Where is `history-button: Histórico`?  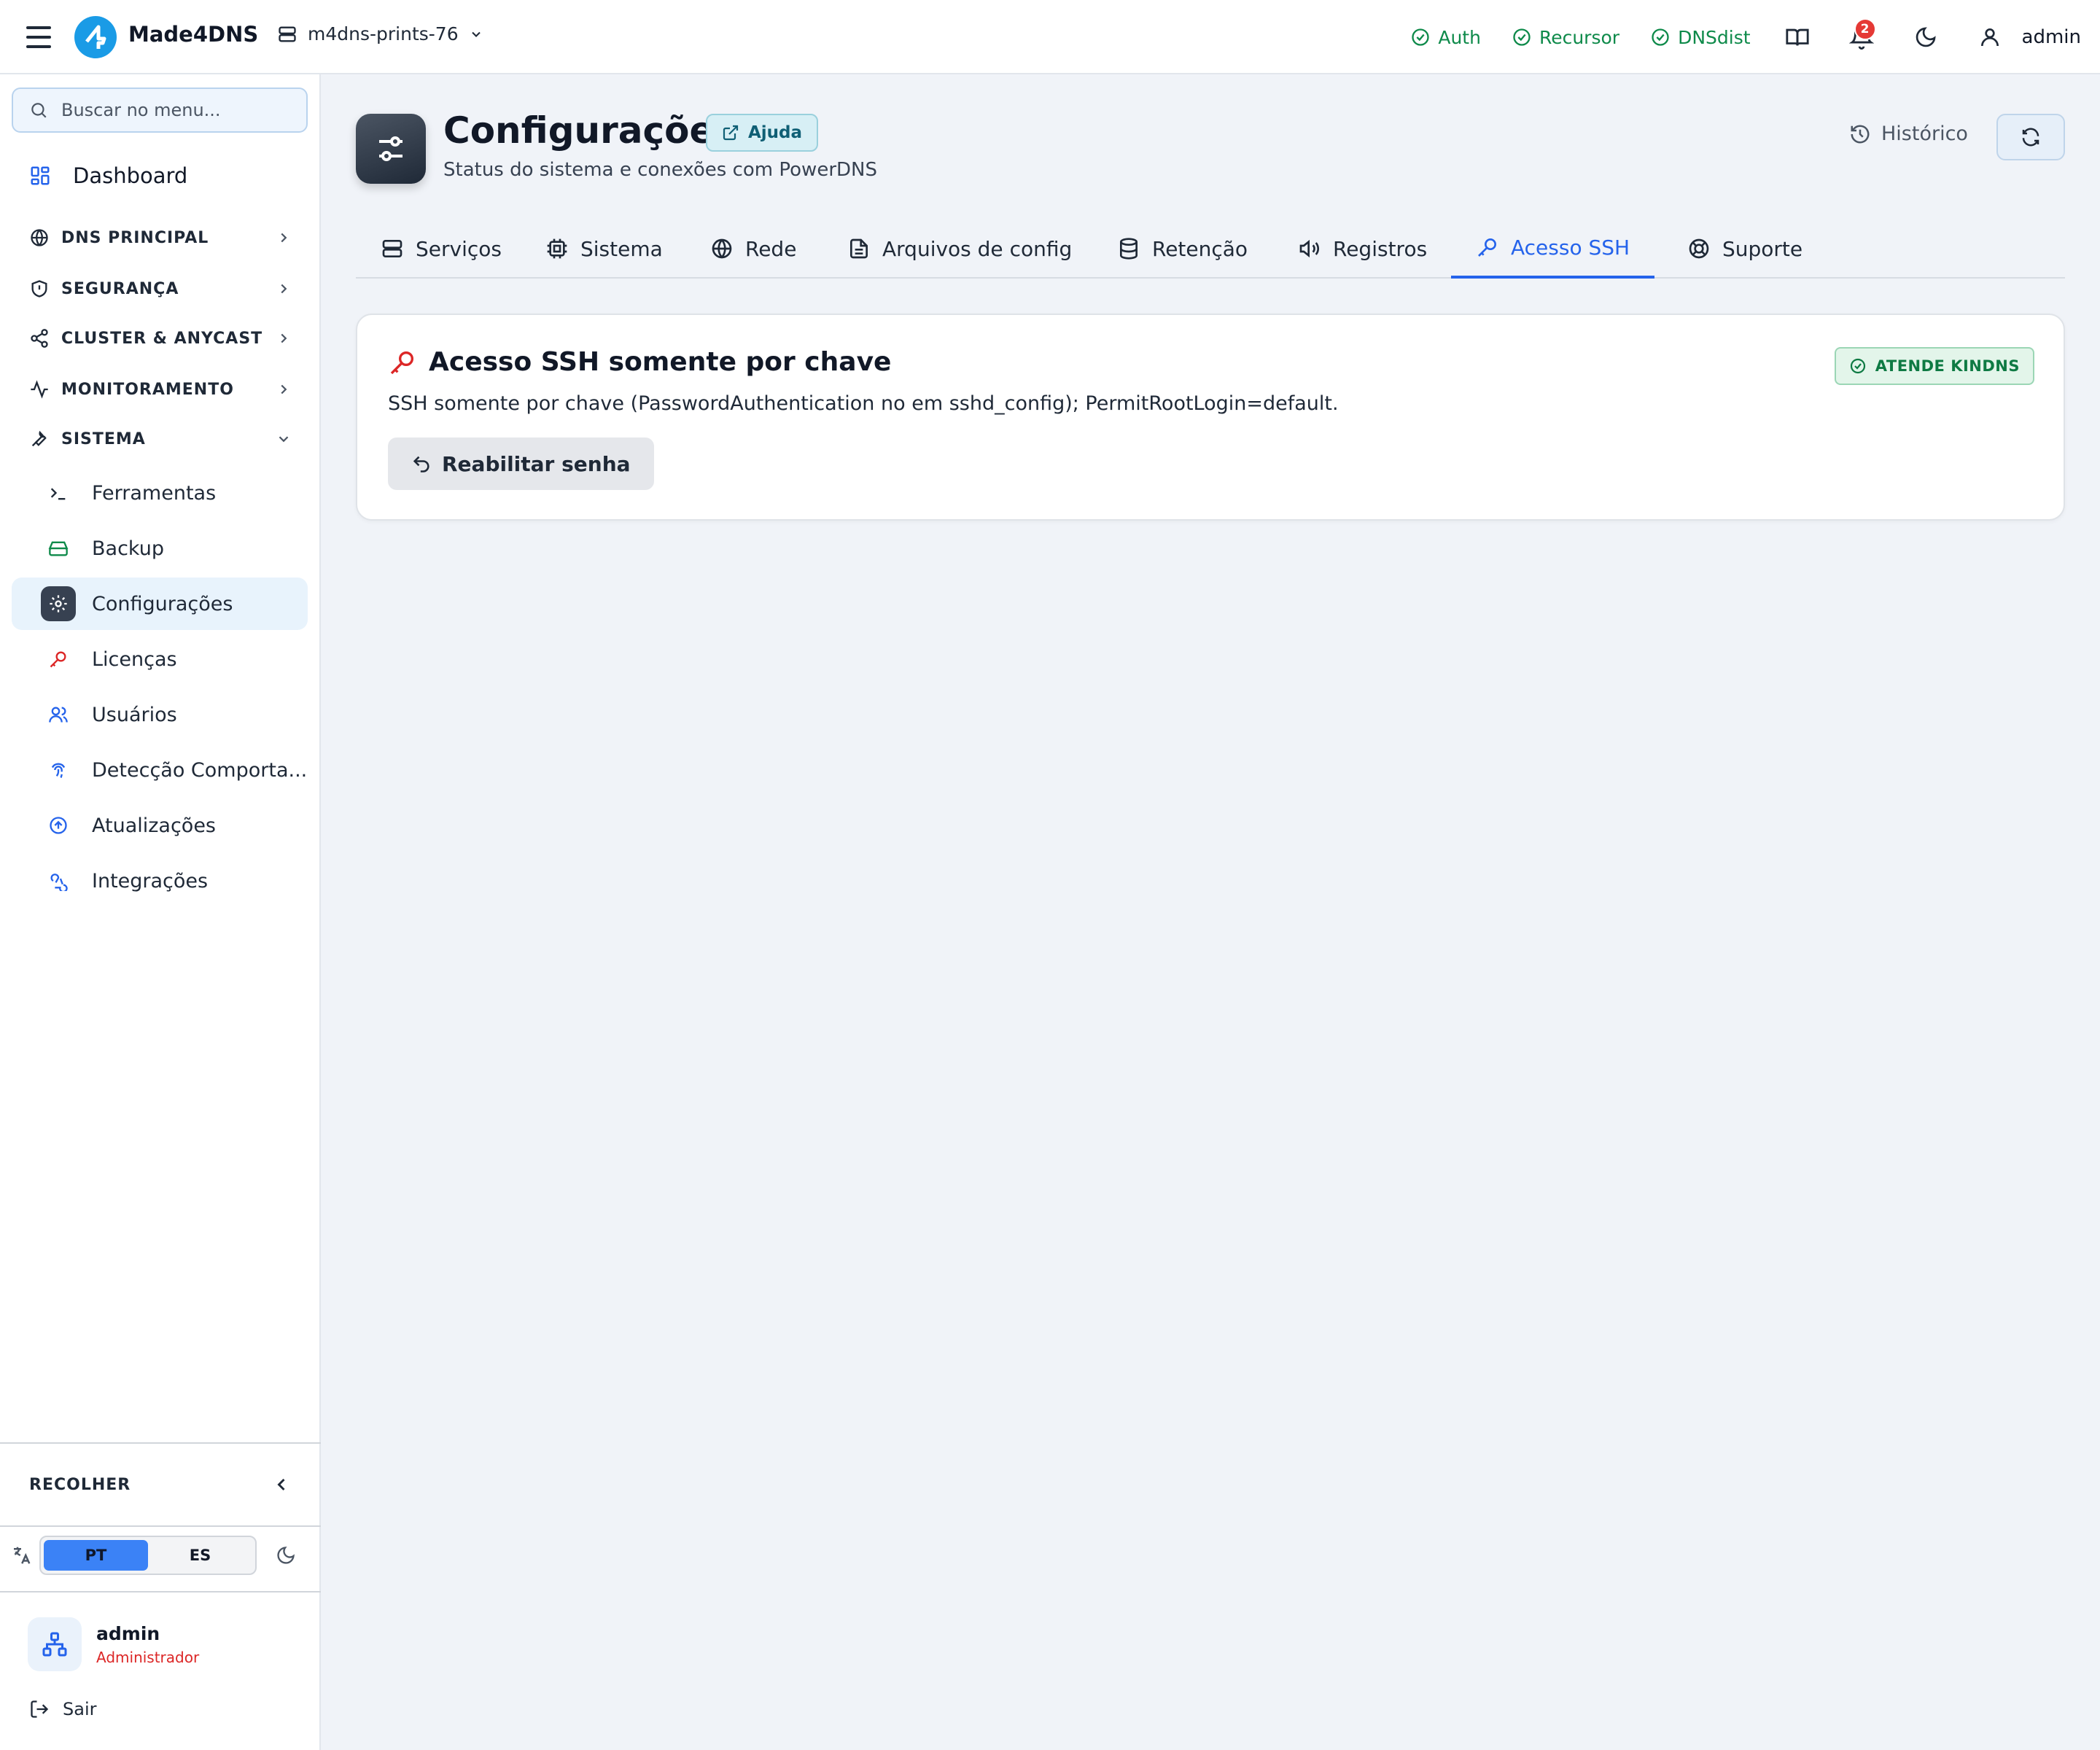
history-button: Histórico is located at coordinates (1908, 133).